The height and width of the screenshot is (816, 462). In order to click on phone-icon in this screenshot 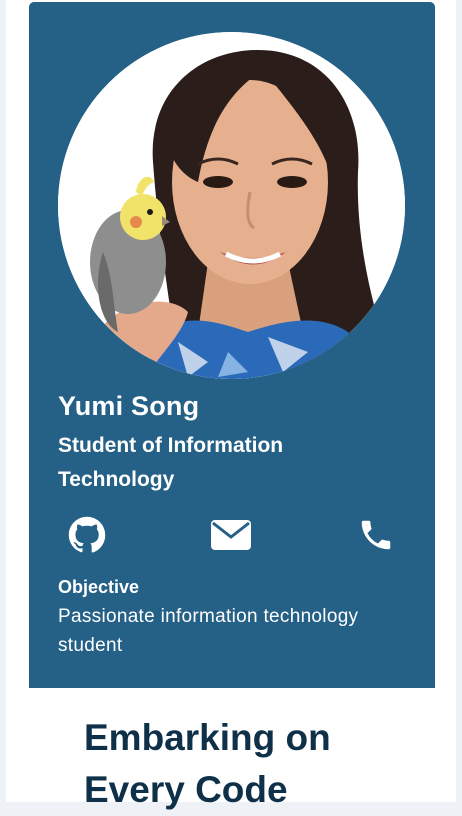, I will do `click(376, 535)`.